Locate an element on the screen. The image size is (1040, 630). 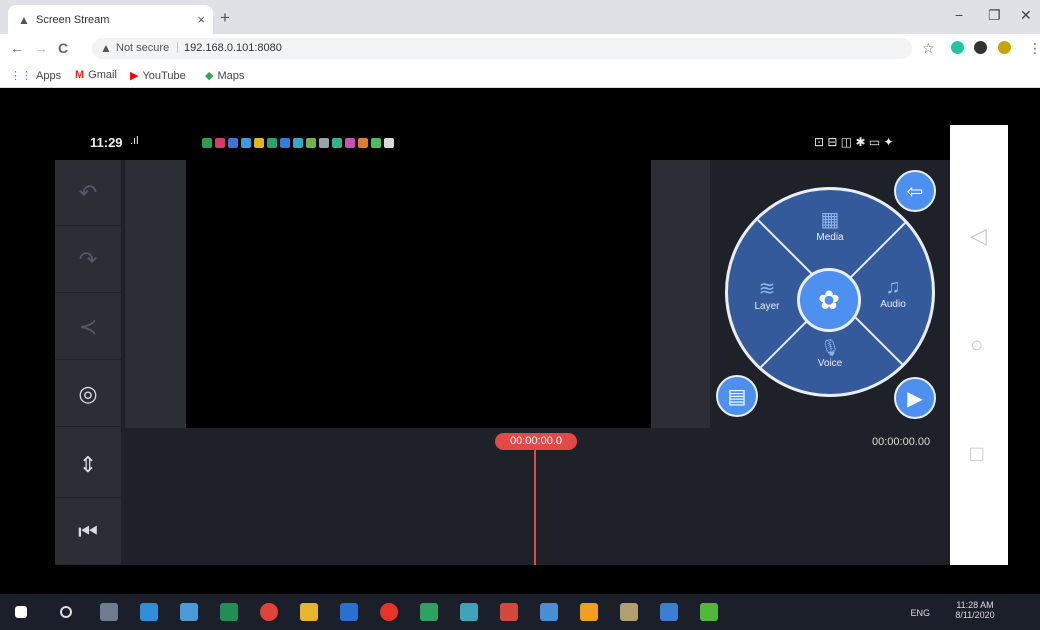
url-text: 192.168.0.101:8080 is located at coordinates (233, 48).